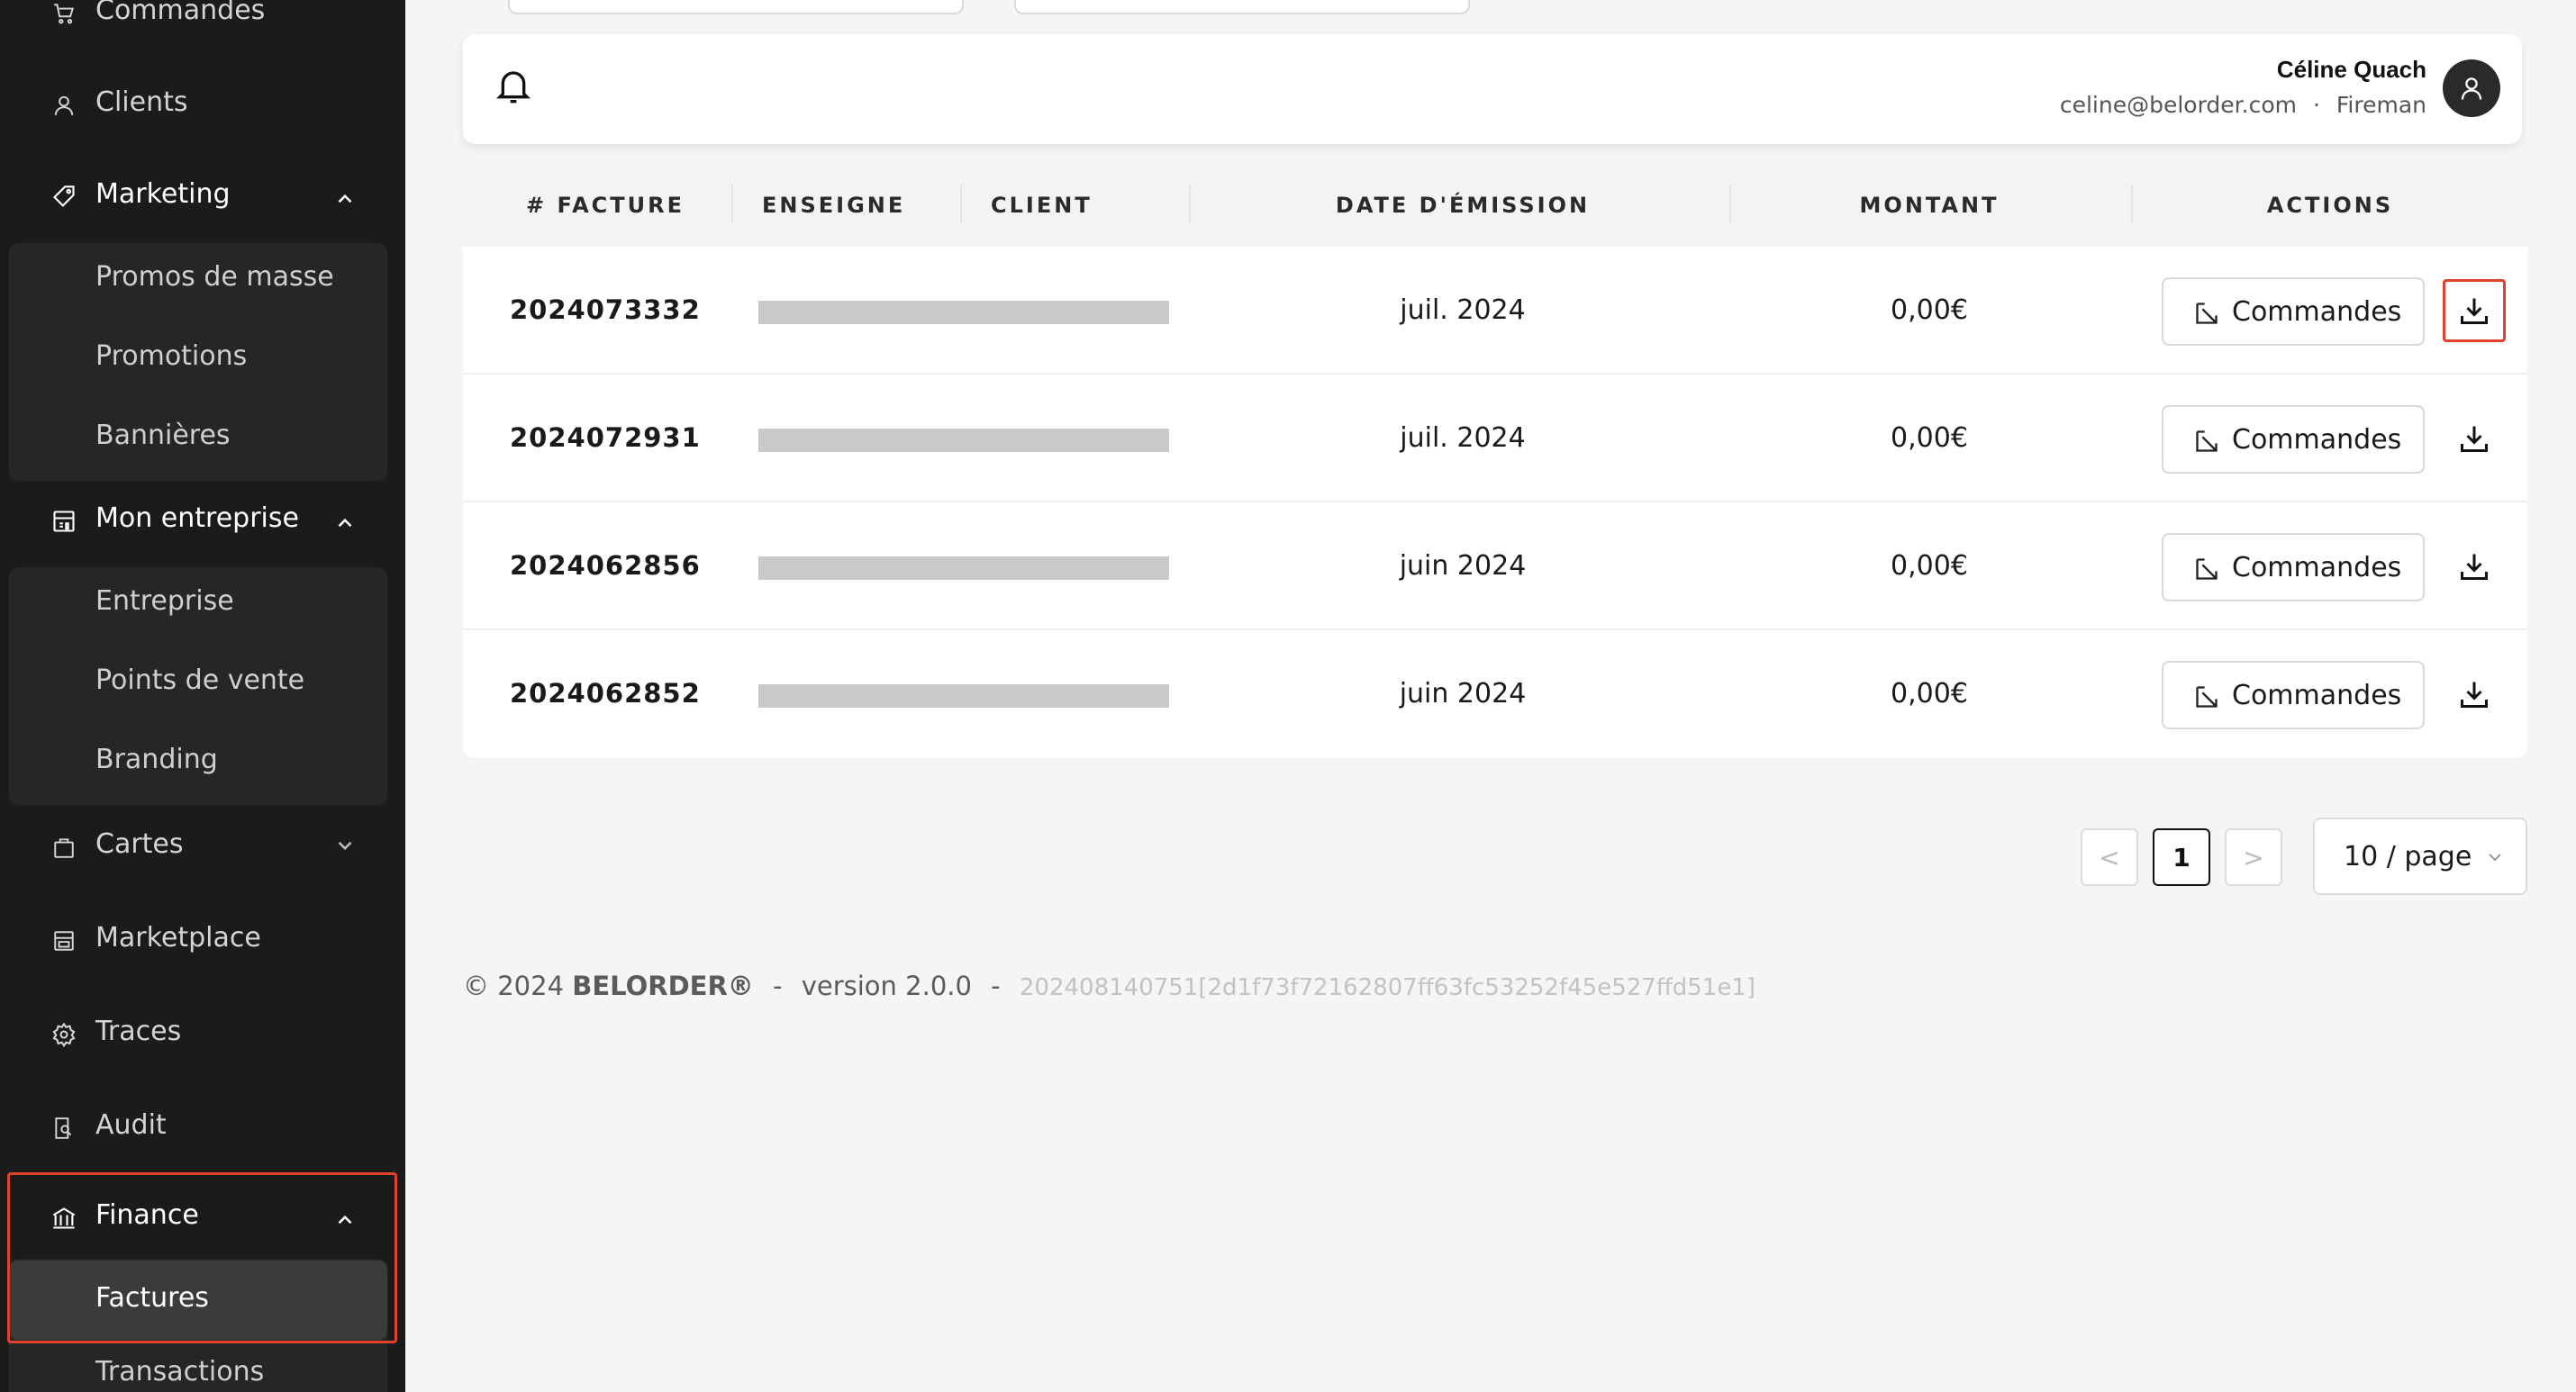 Image resolution: width=2576 pixels, height=1392 pixels. What do you see at coordinates (605, 437) in the screenshot?
I see `invoice-number: 2024072931` at bounding box center [605, 437].